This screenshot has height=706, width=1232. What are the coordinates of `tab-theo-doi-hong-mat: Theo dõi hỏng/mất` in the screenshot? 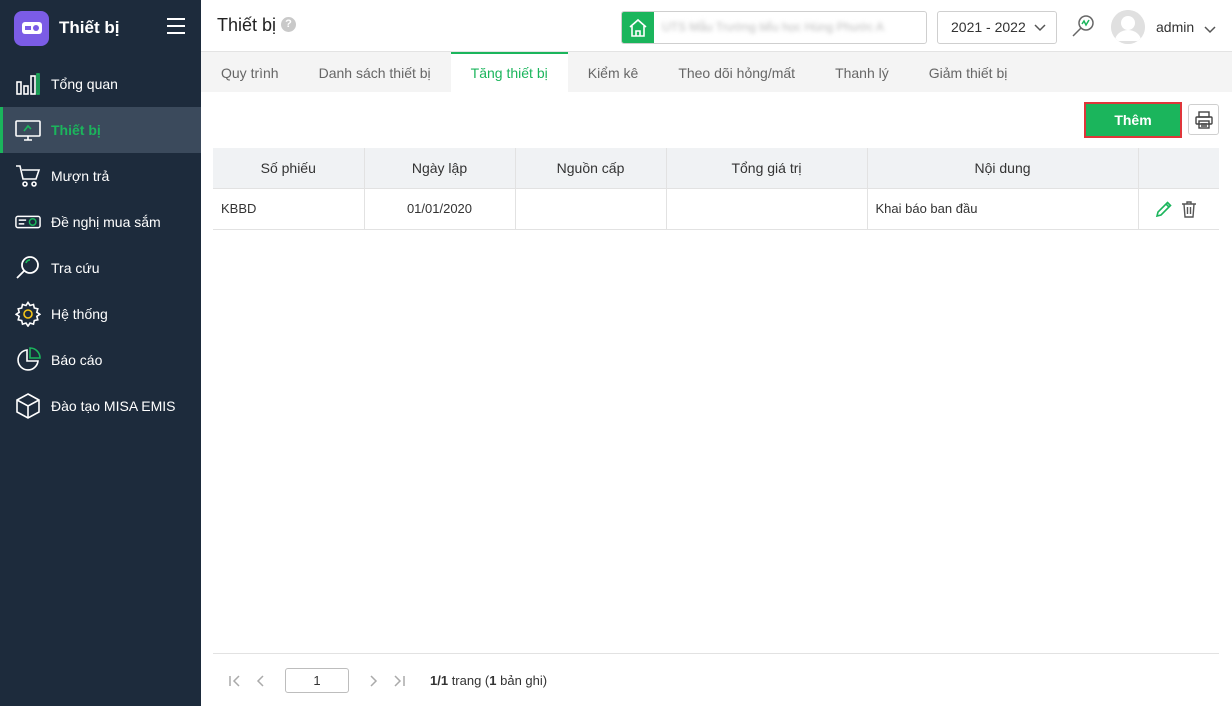 It's located at (736, 72).